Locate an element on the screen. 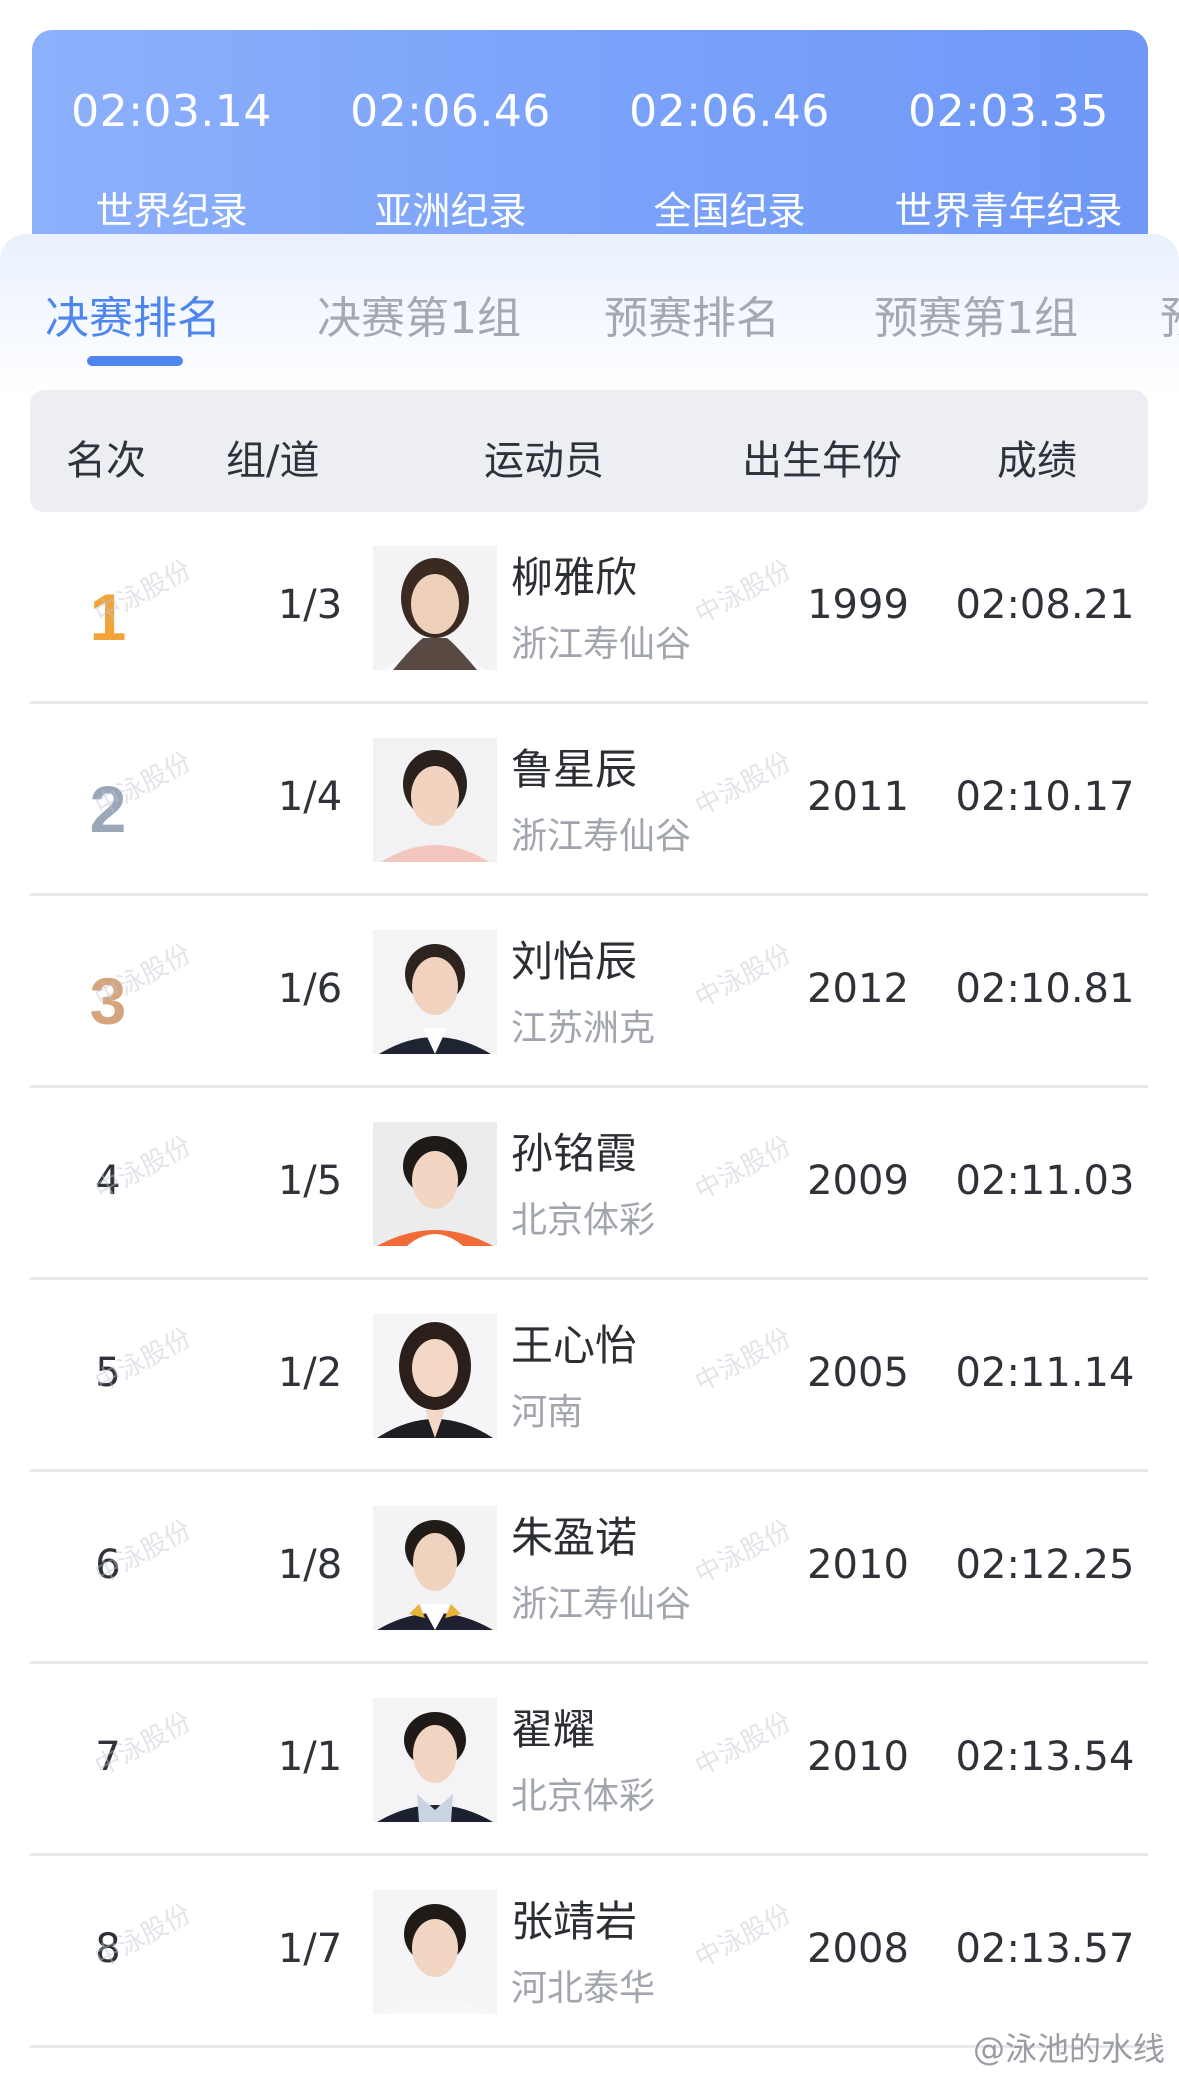 The image size is (1179, 2073). bronze-medal-rank-icon: 3 is located at coordinates (108, 1001).